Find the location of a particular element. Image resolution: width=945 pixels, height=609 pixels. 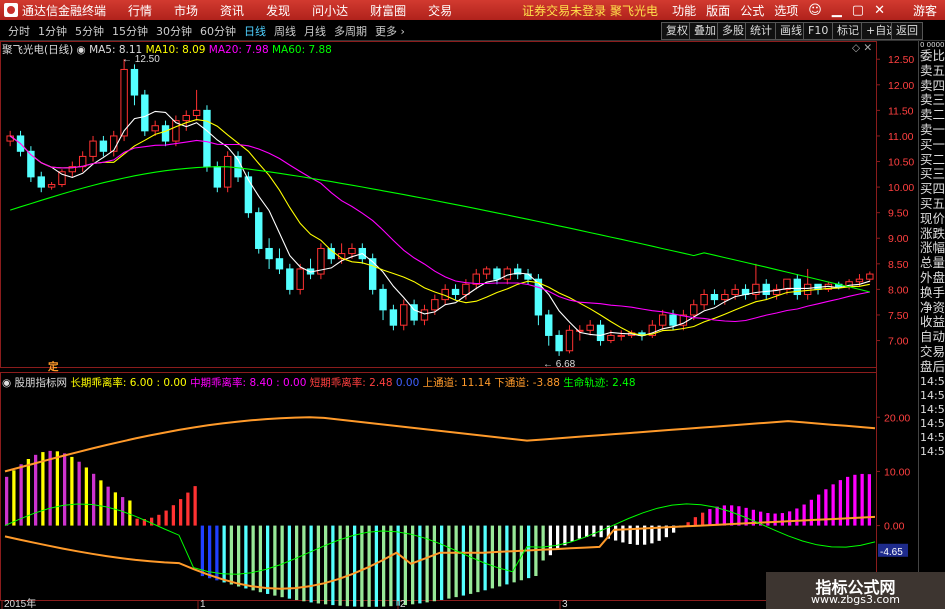

maximize-icon: ▢ is located at coordinates (858, 10).